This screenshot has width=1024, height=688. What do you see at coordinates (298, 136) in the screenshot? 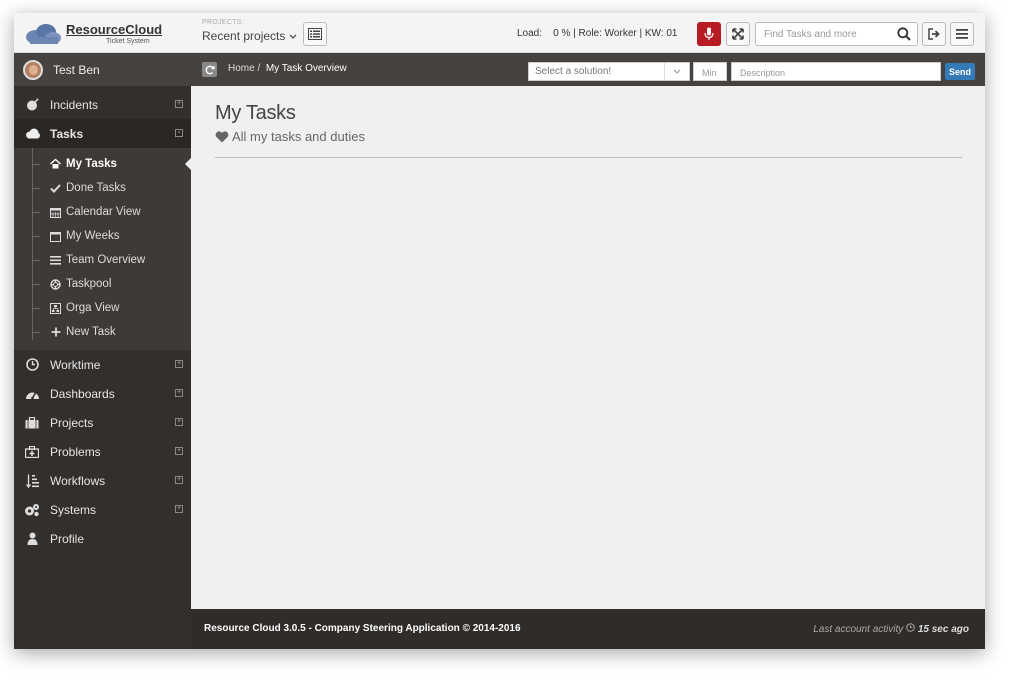
I see `page-subtitle-text: All my tasks and duties` at bounding box center [298, 136].